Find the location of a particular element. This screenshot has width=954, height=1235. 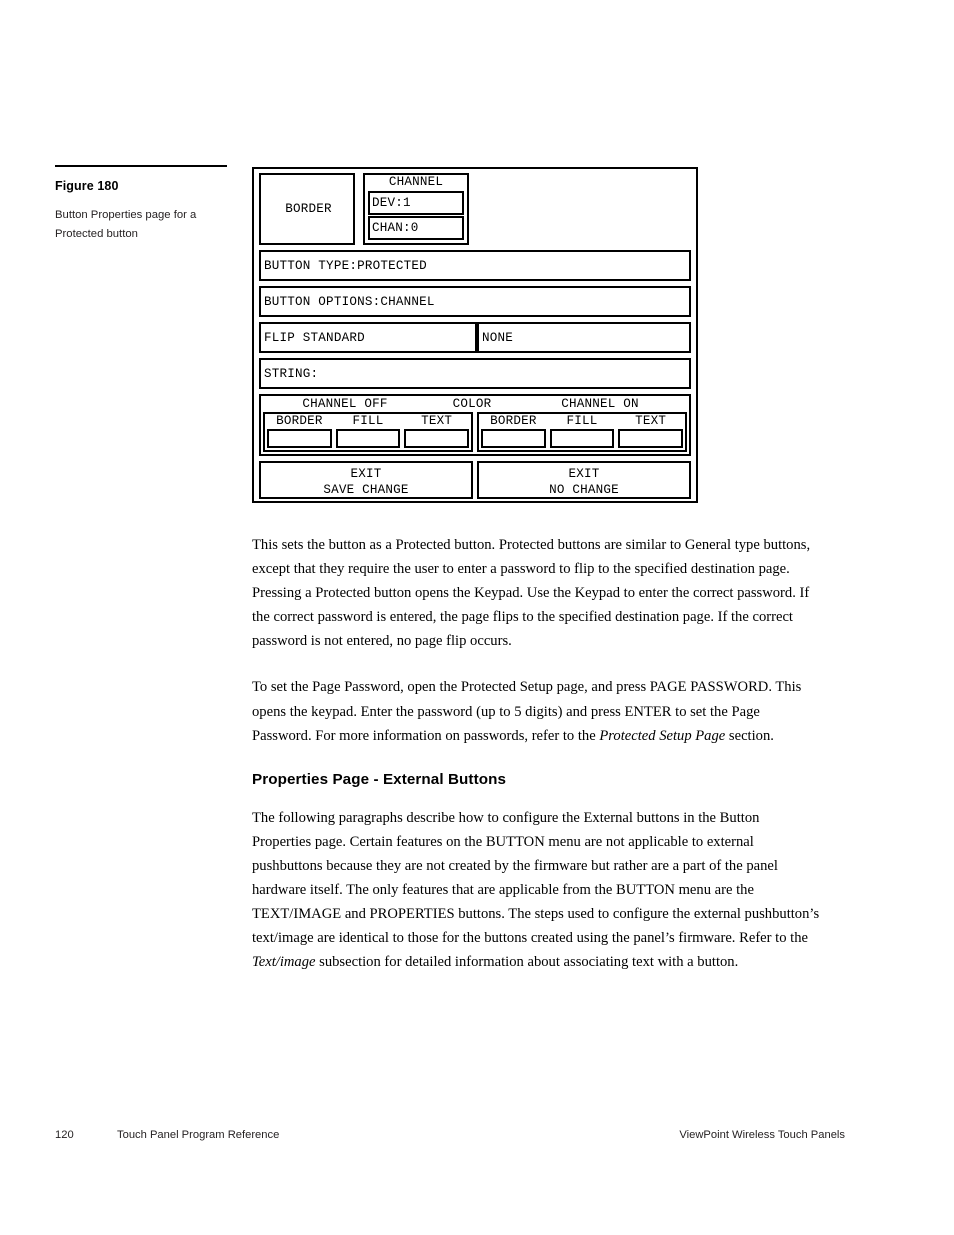

channel-off-fill-label: FILL is located at coordinates (368, 421).